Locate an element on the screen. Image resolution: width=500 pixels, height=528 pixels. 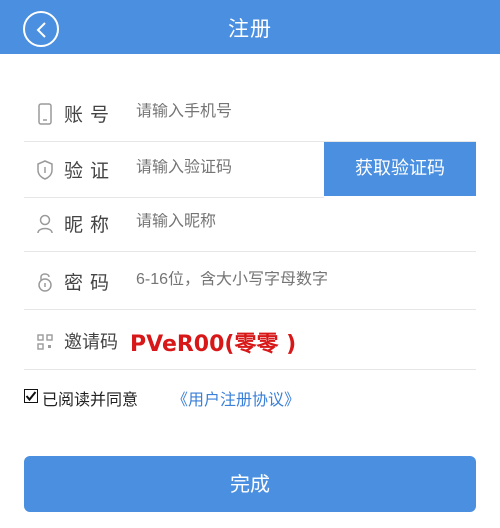
get-code-button: 获取验证码 is located at coordinates (400, 169).